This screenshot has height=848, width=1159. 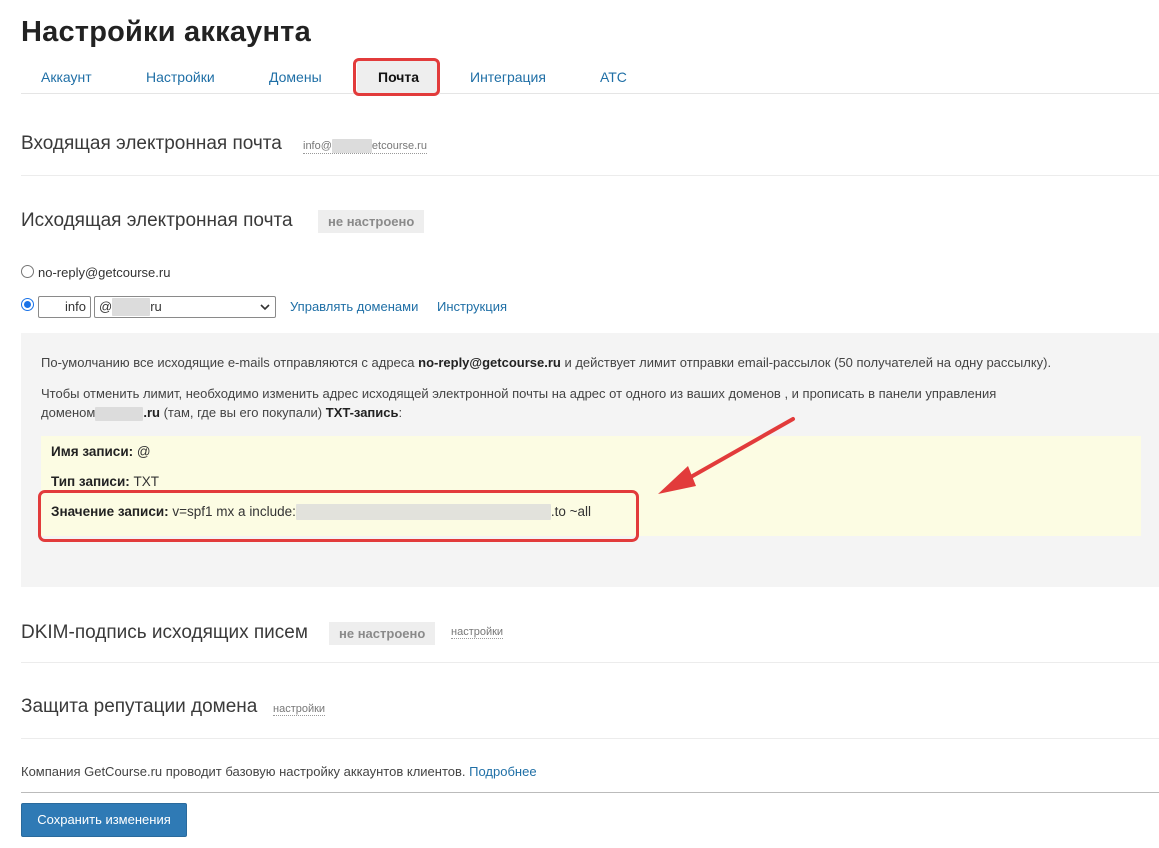 I want to click on incoming-mail-suffix: etcourse.ru, so click(x=399, y=145).